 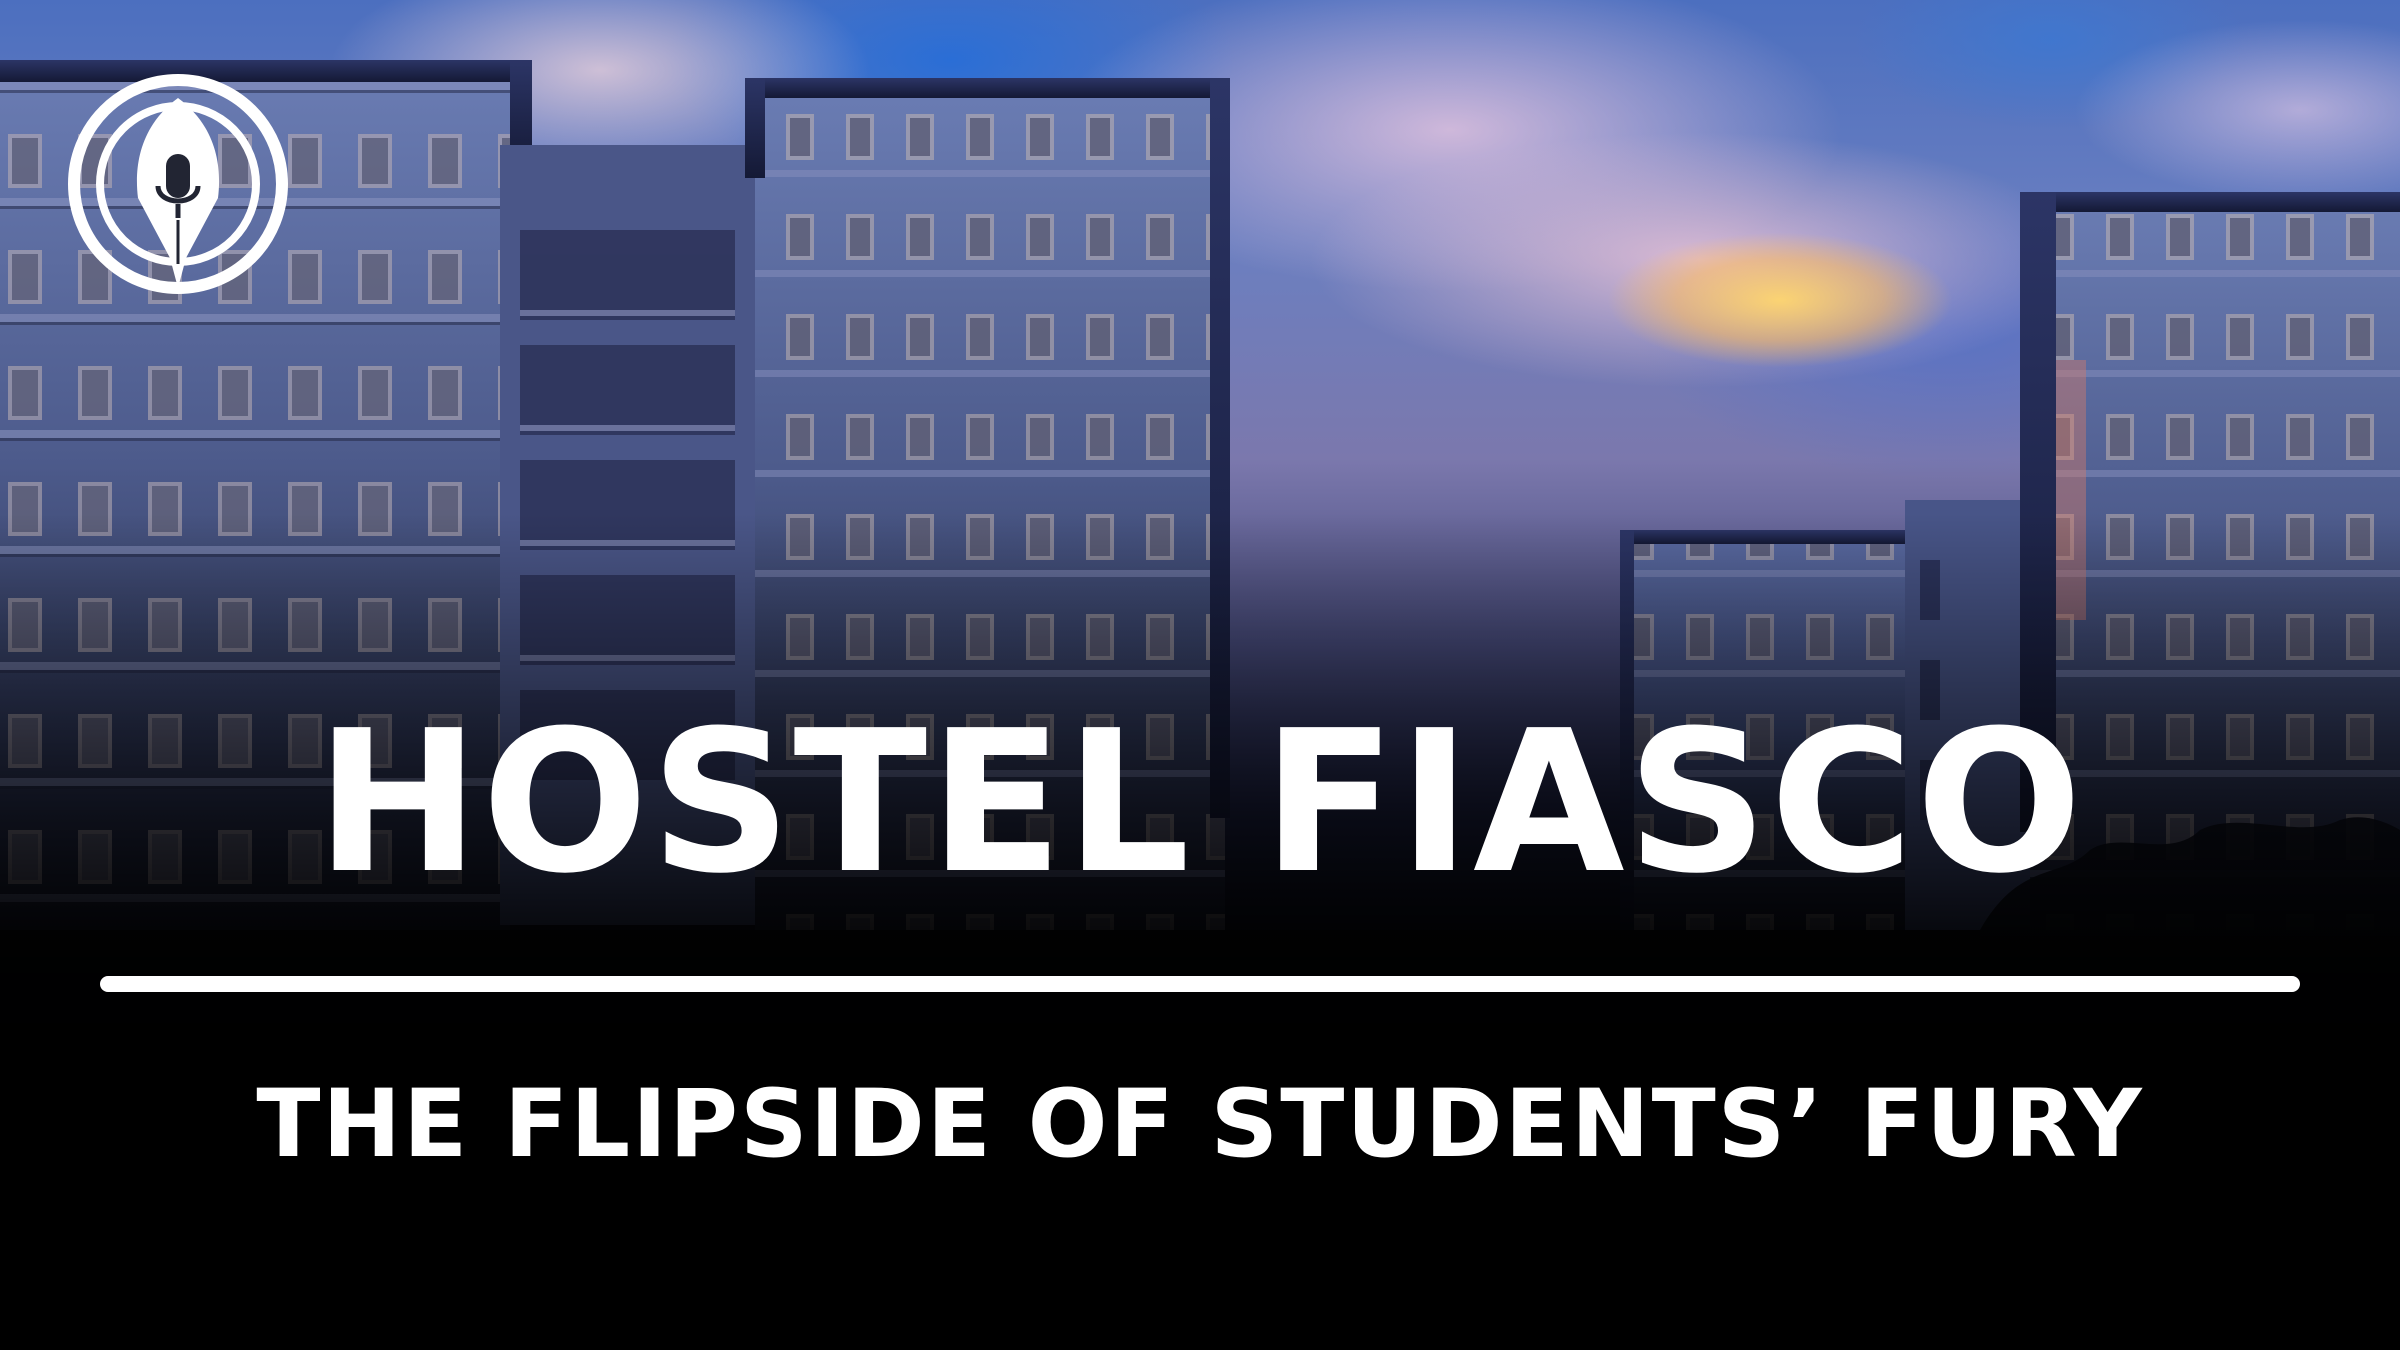 What do you see at coordinates (1200, 1124) in the screenshot?
I see `video-subtitle: THE FLIPSIDE OF STUDENTS’ FURY` at bounding box center [1200, 1124].